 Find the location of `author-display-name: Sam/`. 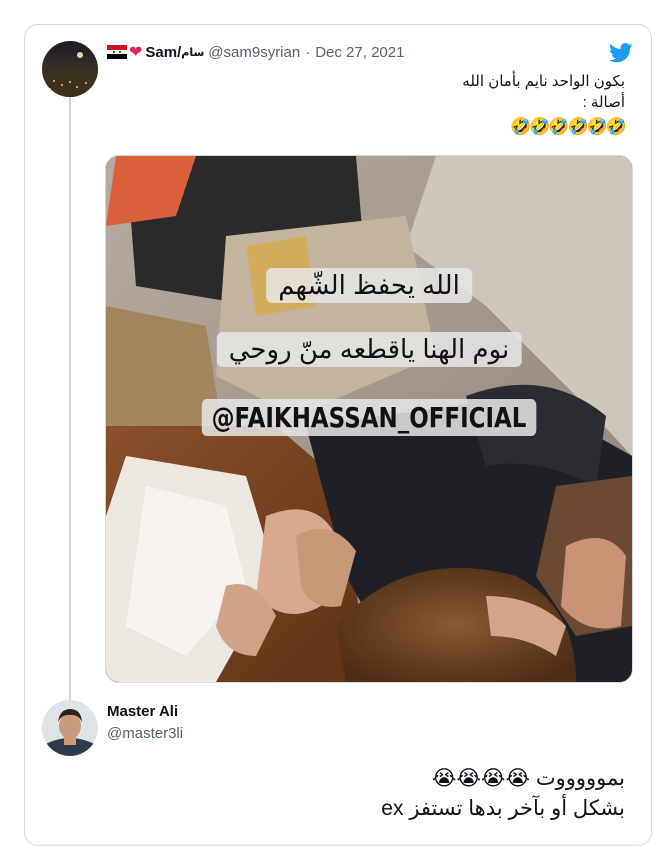

author-display-name: Sam/ is located at coordinates (163, 52).